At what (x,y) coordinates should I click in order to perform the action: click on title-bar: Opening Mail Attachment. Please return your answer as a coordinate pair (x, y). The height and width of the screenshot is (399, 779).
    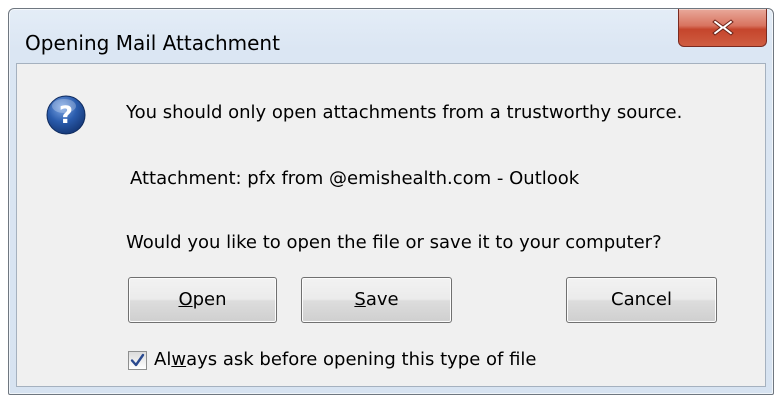
    Looking at the image, I should click on (391, 36).